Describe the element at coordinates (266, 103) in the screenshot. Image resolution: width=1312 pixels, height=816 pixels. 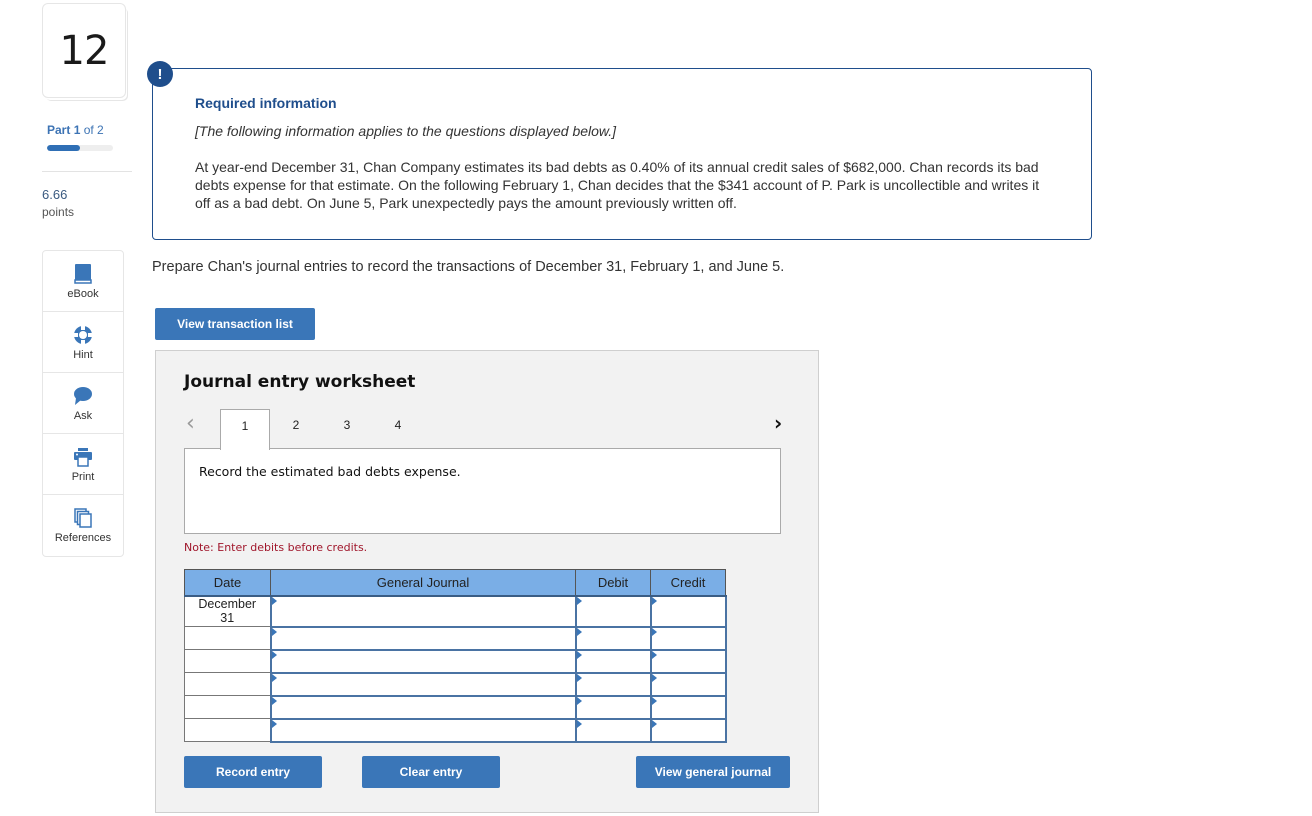
I see `info-title: Required information` at that location.